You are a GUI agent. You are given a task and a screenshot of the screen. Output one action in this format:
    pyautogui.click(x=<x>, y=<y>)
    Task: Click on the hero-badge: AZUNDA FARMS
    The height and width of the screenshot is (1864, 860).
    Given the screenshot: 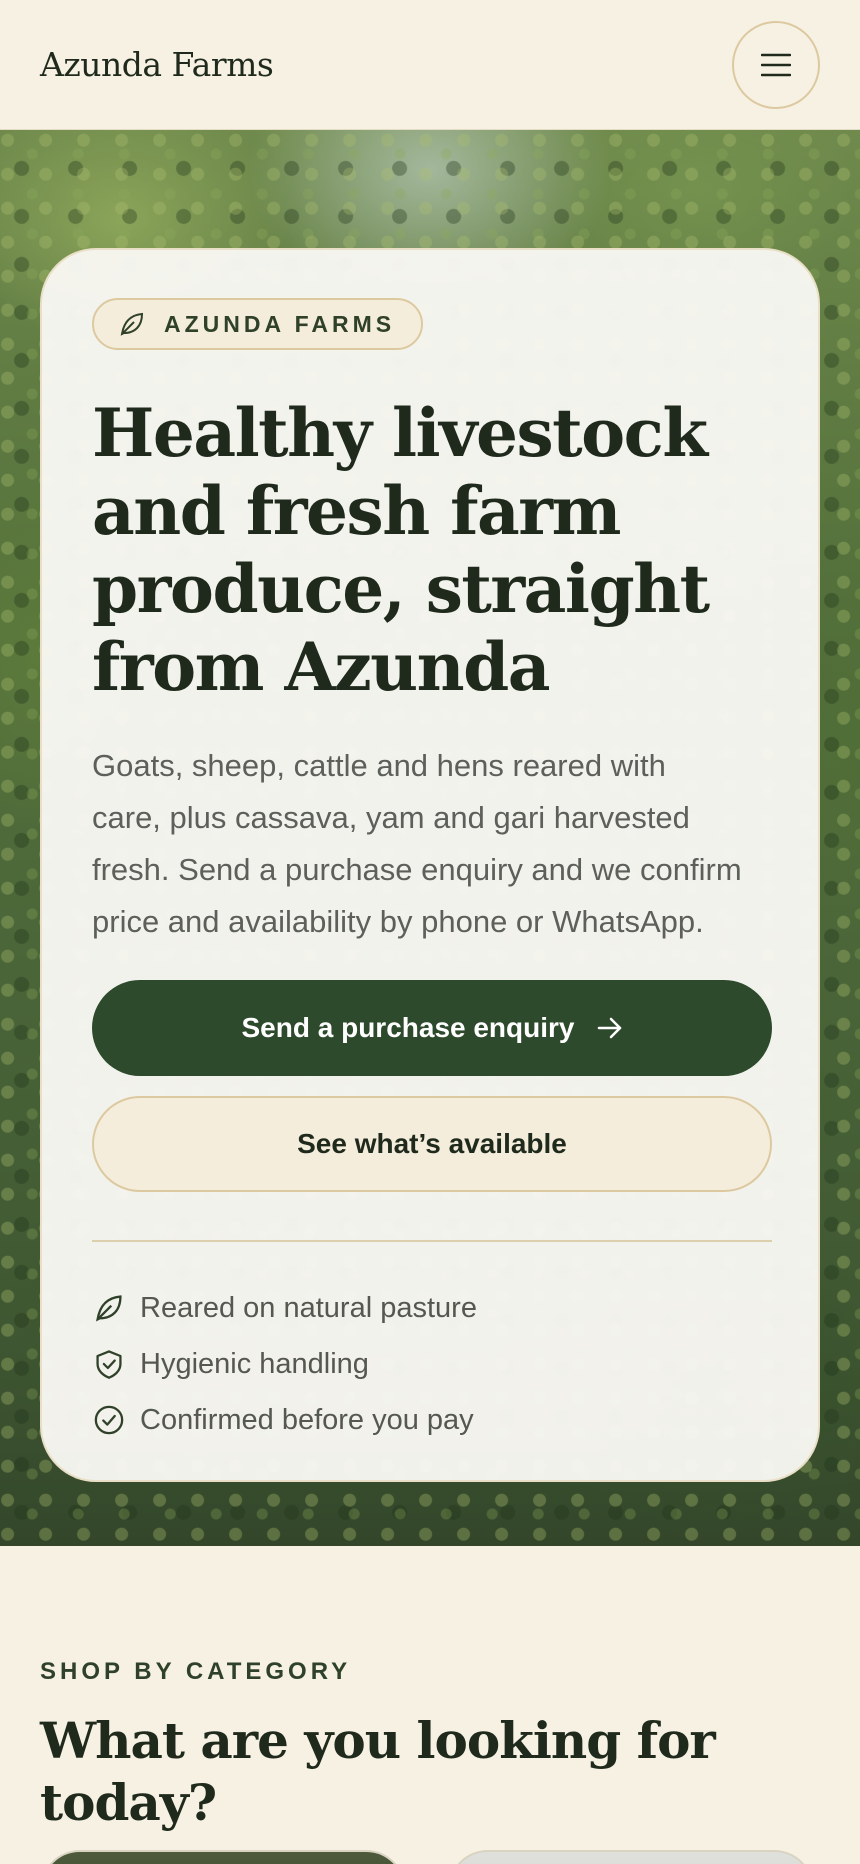 What is the action you would take?
    pyautogui.click(x=258, y=324)
    